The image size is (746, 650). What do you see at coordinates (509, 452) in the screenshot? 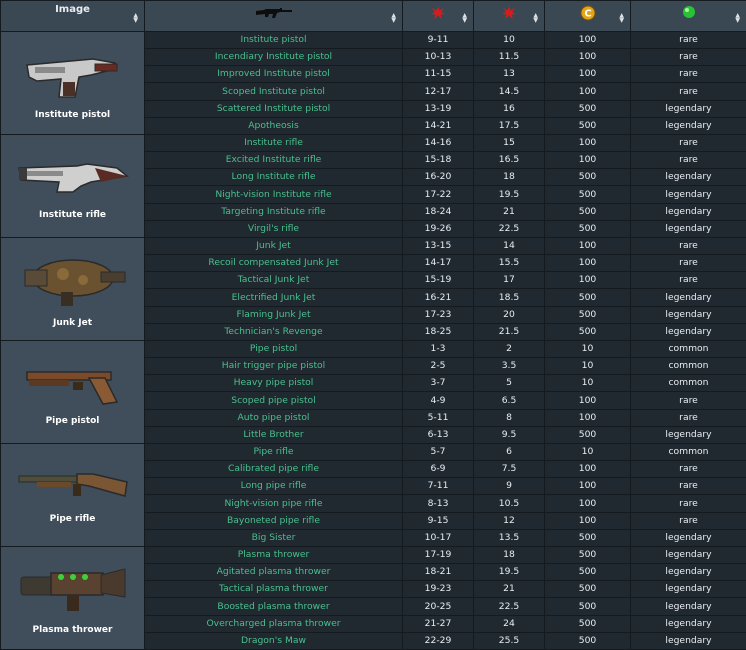
I see `damage-average-cell: 6` at bounding box center [509, 452].